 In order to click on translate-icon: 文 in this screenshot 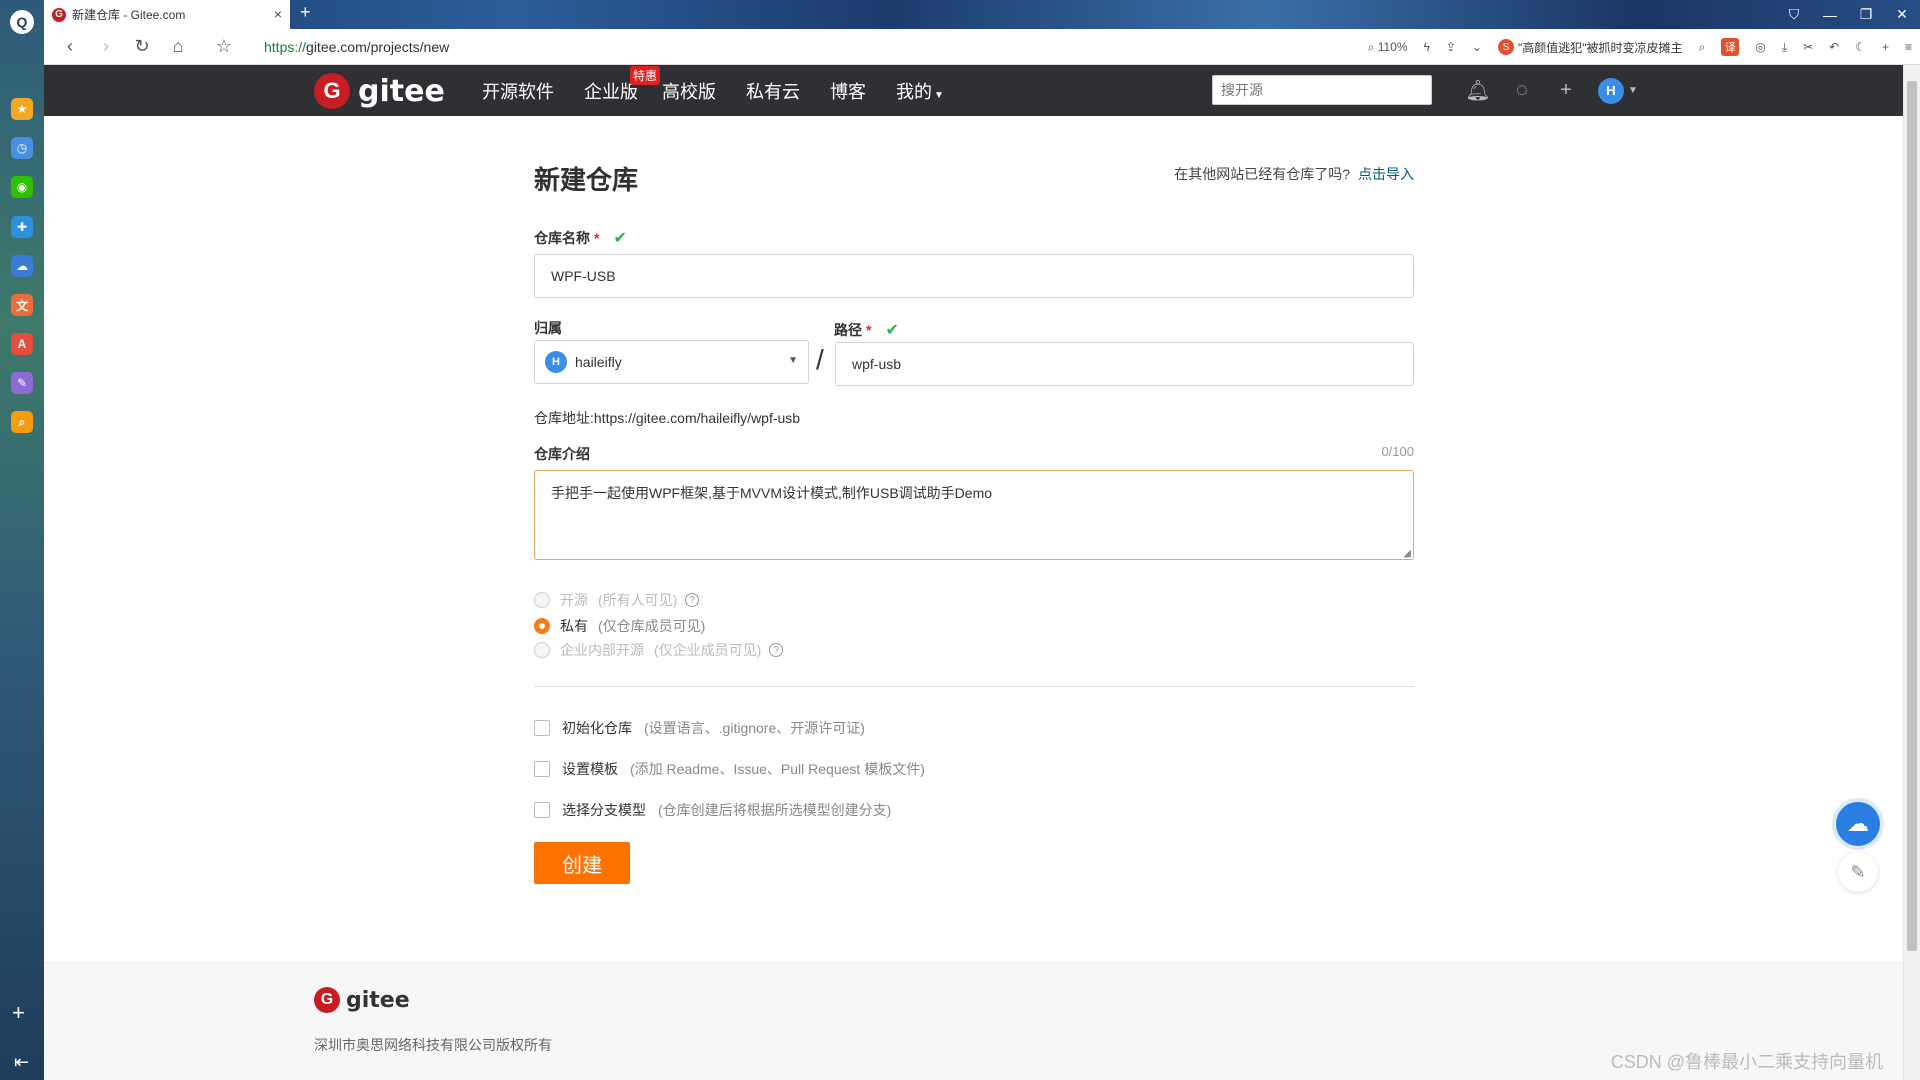, I will do `click(22, 305)`.